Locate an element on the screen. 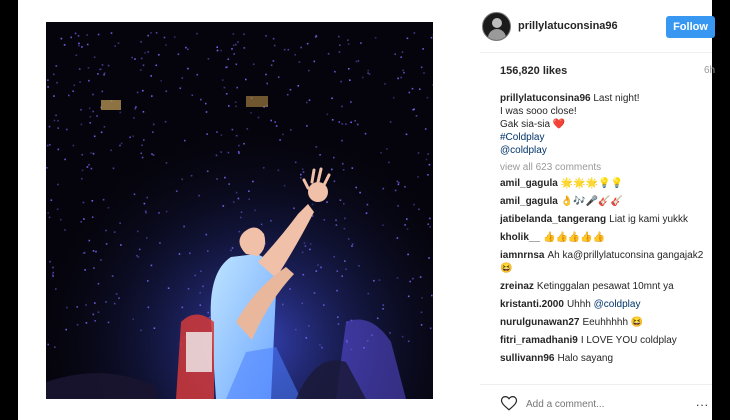 This screenshot has width=730, height=420. comment-mention-link: @coldplay is located at coordinates (617, 304).